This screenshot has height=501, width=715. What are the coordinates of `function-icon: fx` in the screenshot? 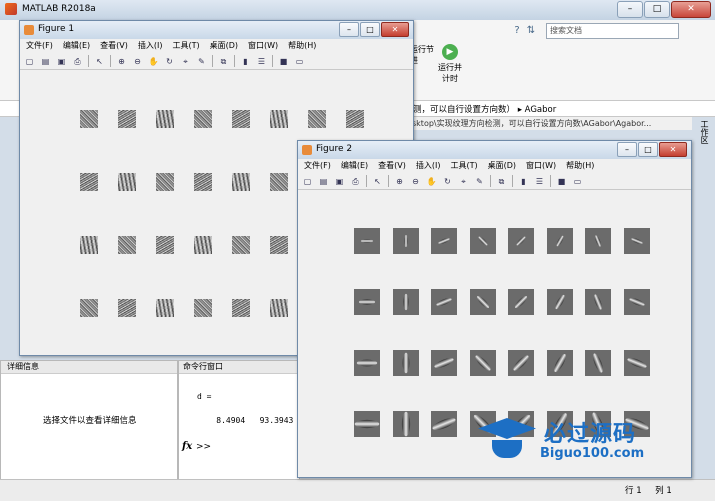 It's located at (187, 446).